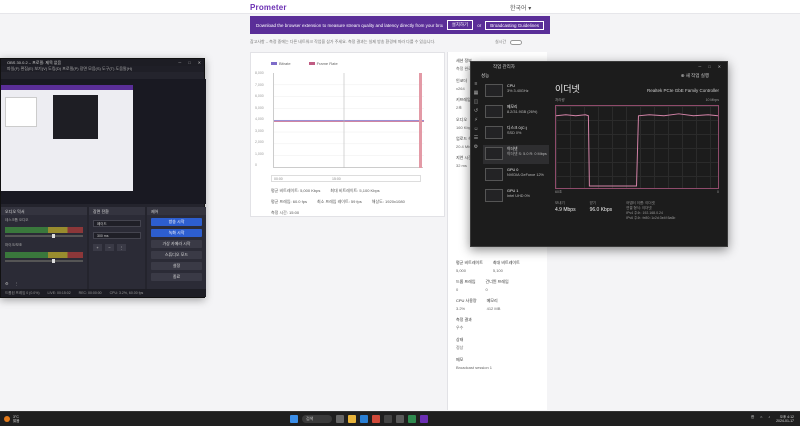 The width and height of the screenshot is (800, 426). I want to click on taskbar-search: 검색, so click(317, 419).